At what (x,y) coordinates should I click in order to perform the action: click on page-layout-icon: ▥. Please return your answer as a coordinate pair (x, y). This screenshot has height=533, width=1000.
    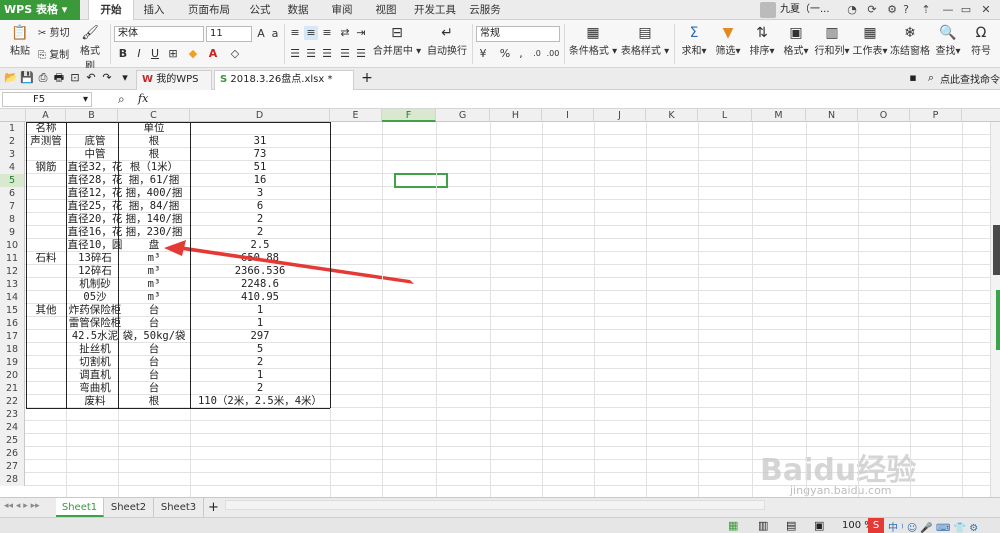
    Looking at the image, I should click on (763, 525).